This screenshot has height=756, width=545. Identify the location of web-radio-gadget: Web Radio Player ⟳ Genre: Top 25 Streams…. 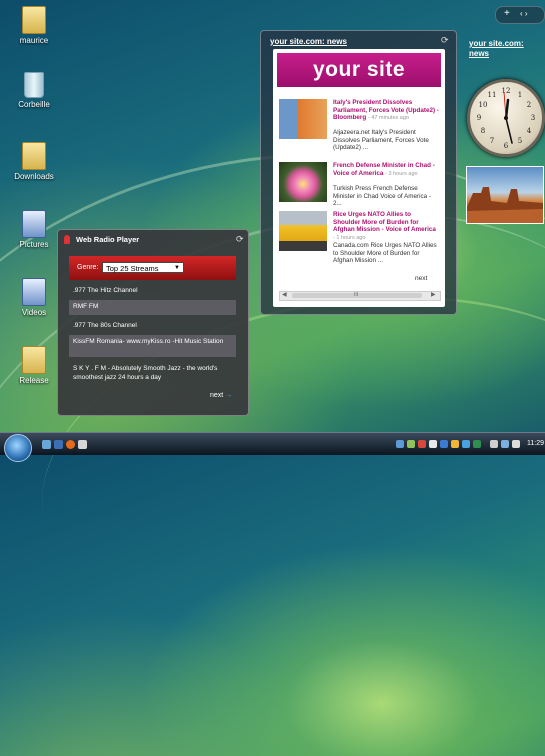
(153, 322).